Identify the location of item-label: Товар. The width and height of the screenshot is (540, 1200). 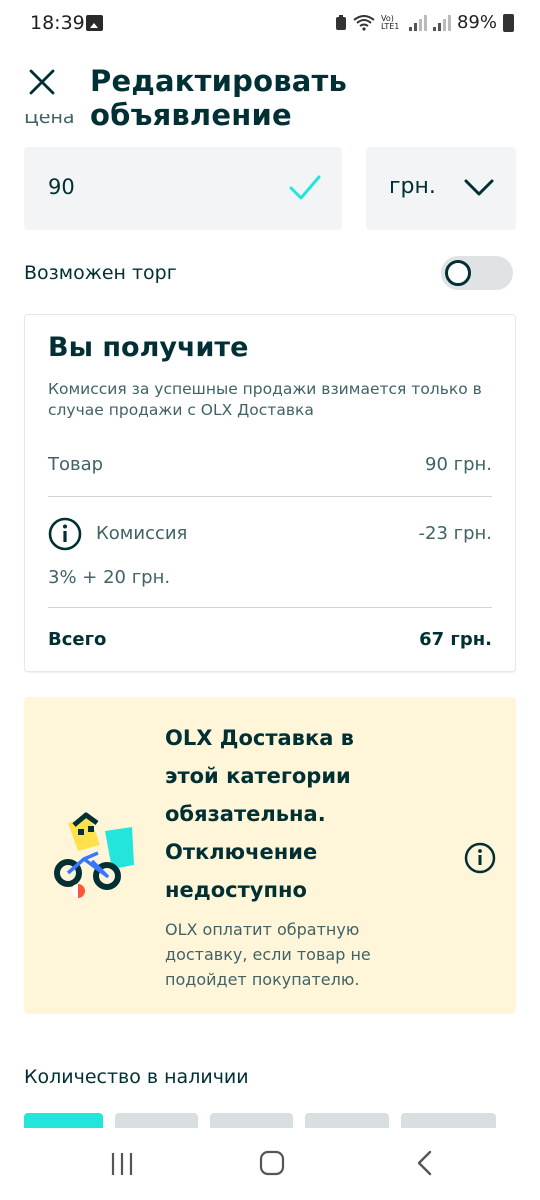
(76, 464).